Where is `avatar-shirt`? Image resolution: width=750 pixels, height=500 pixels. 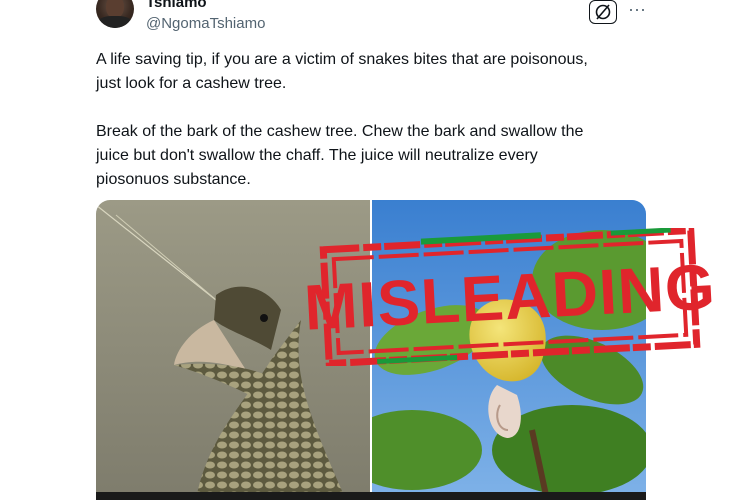
avatar-shirt is located at coordinates (115, 22).